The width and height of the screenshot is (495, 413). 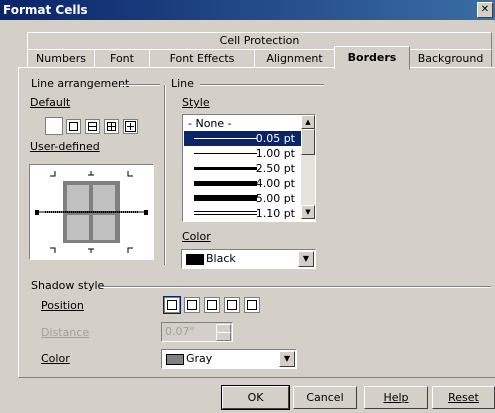 I want to click on shadow-bottom-right-icon, so click(x=192, y=305).